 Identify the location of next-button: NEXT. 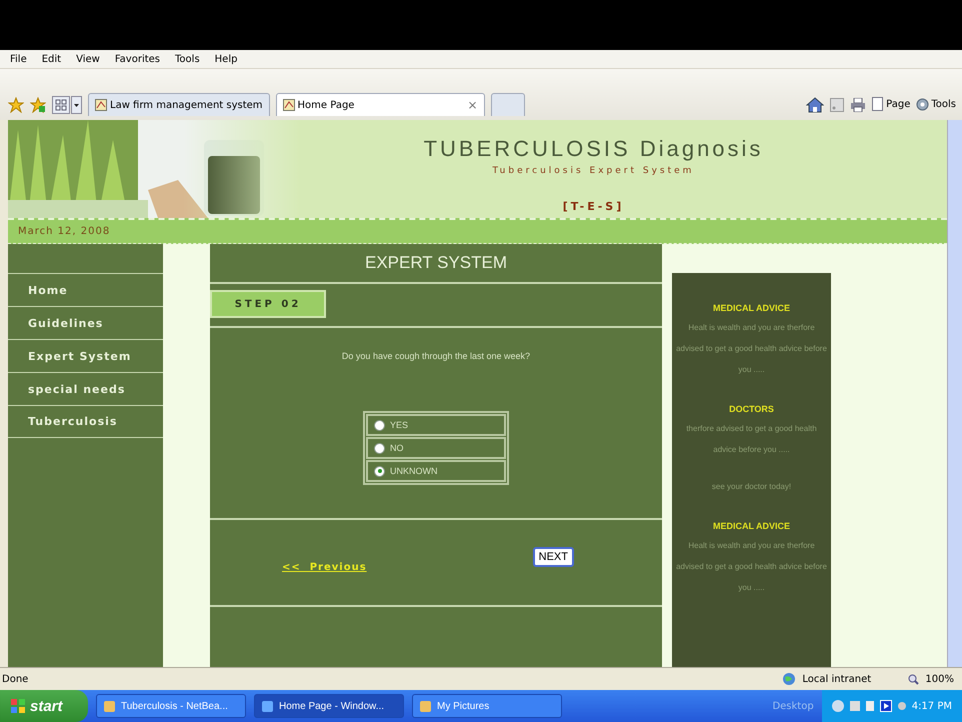
(553, 556).